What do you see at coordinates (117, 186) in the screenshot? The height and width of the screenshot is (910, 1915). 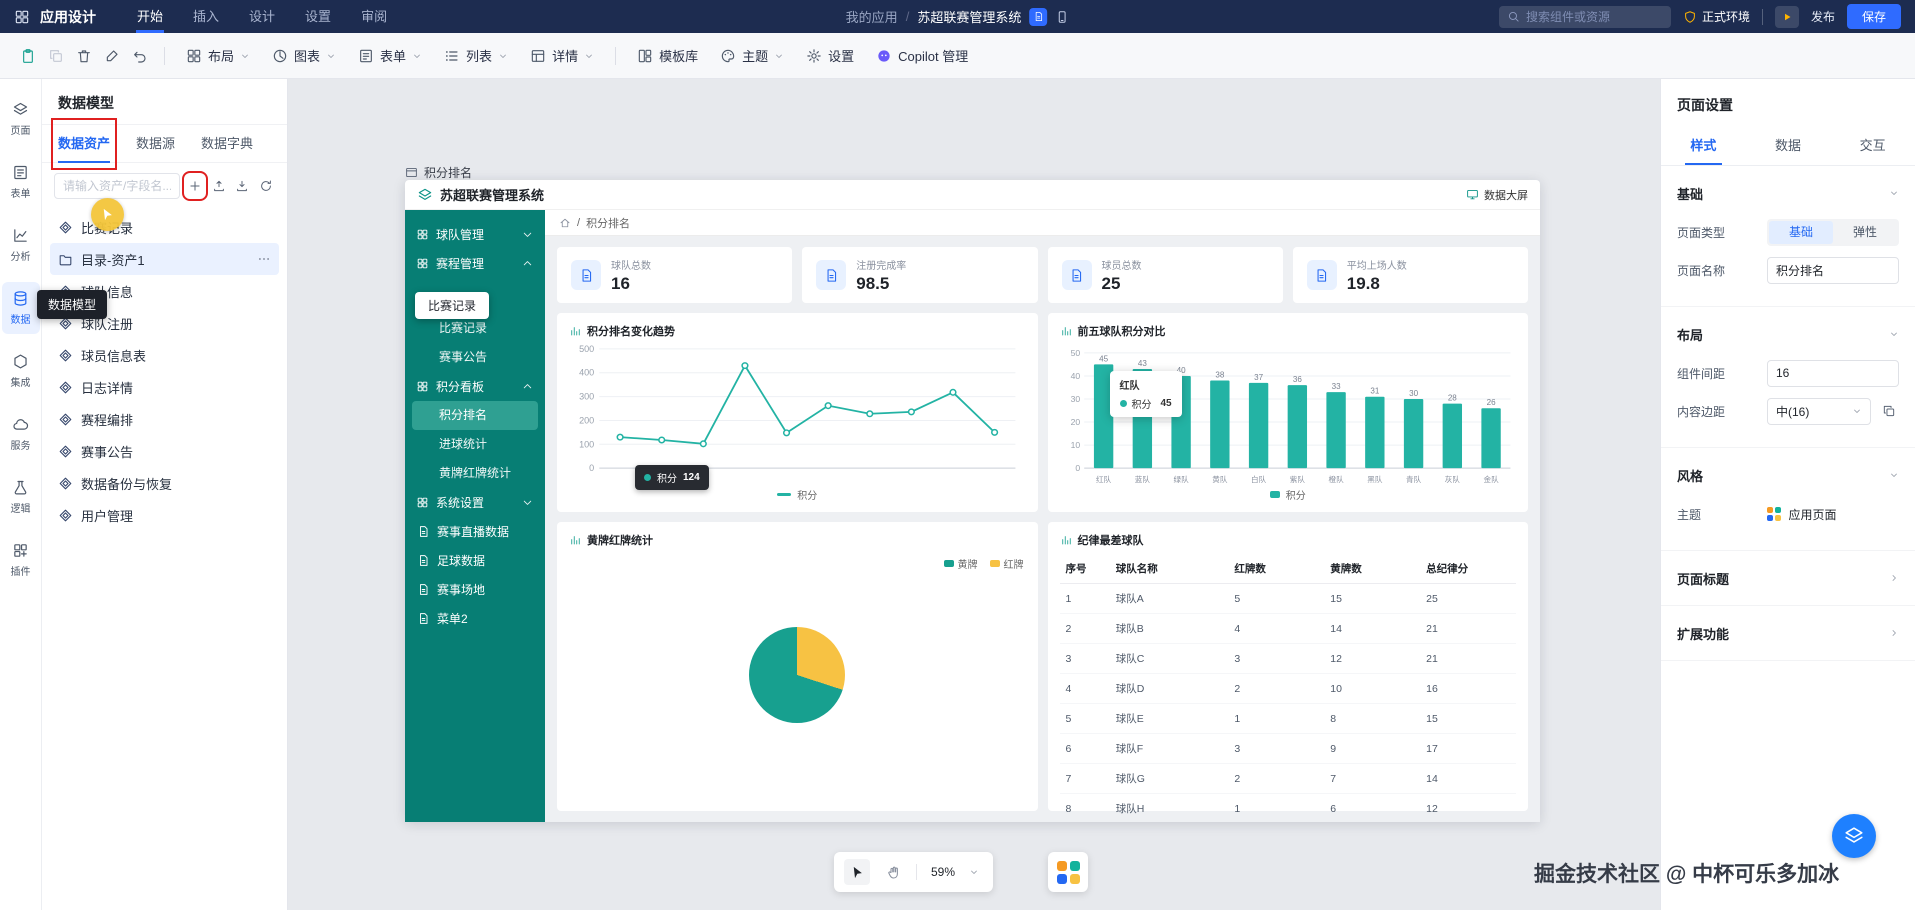 I see `asset-search-input` at bounding box center [117, 186].